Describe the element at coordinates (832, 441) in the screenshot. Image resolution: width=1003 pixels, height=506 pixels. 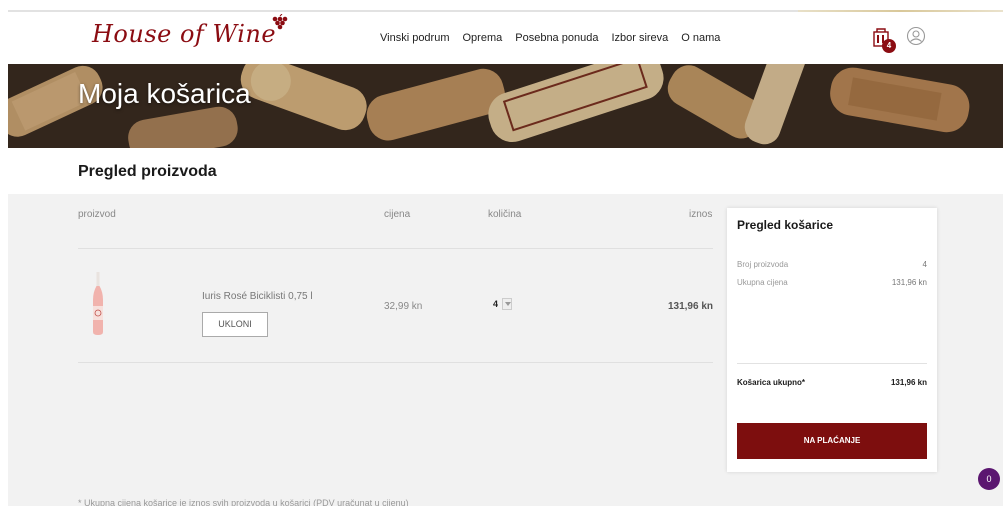
I see `checkout-button: NA PLAĆANJE` at that location.